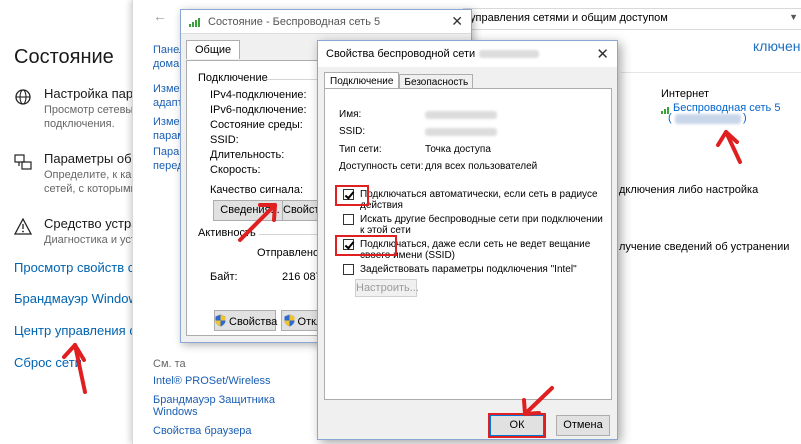  I want to click on name-label: Имя:, so click(350, 114).